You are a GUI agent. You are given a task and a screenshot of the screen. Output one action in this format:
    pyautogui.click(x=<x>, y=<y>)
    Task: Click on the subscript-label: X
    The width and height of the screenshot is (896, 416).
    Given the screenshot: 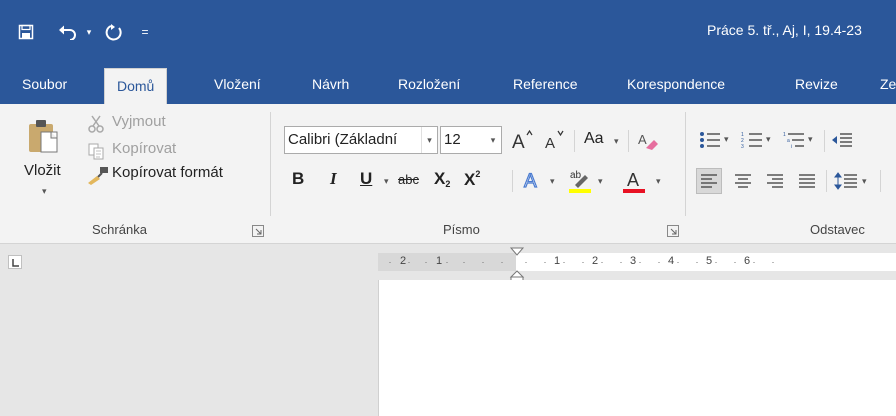 What is the action you would take?
    pyautogui.click(x=440, y=178)
    